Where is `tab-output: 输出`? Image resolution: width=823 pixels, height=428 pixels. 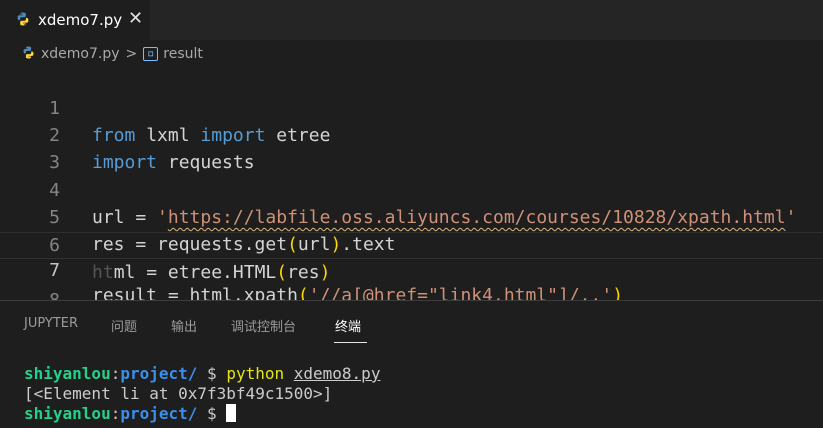 tab-output: 输出 is located at coordinates (184, 325).